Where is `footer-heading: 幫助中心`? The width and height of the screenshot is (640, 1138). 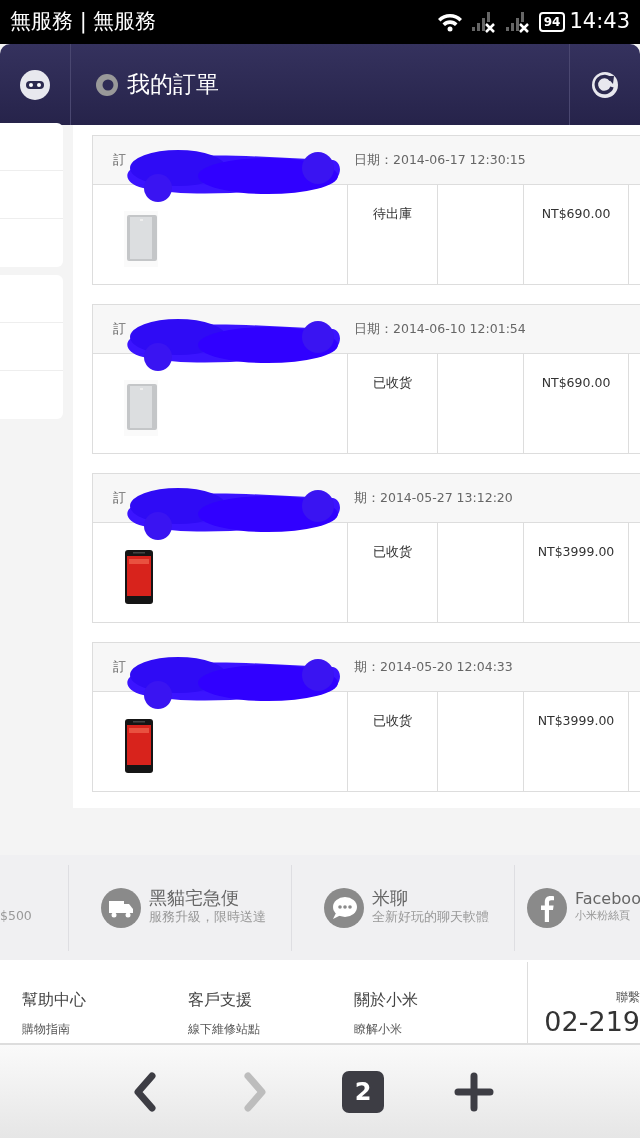
footer-heading: 幫助中心 is located at coordinates (54, 1000).